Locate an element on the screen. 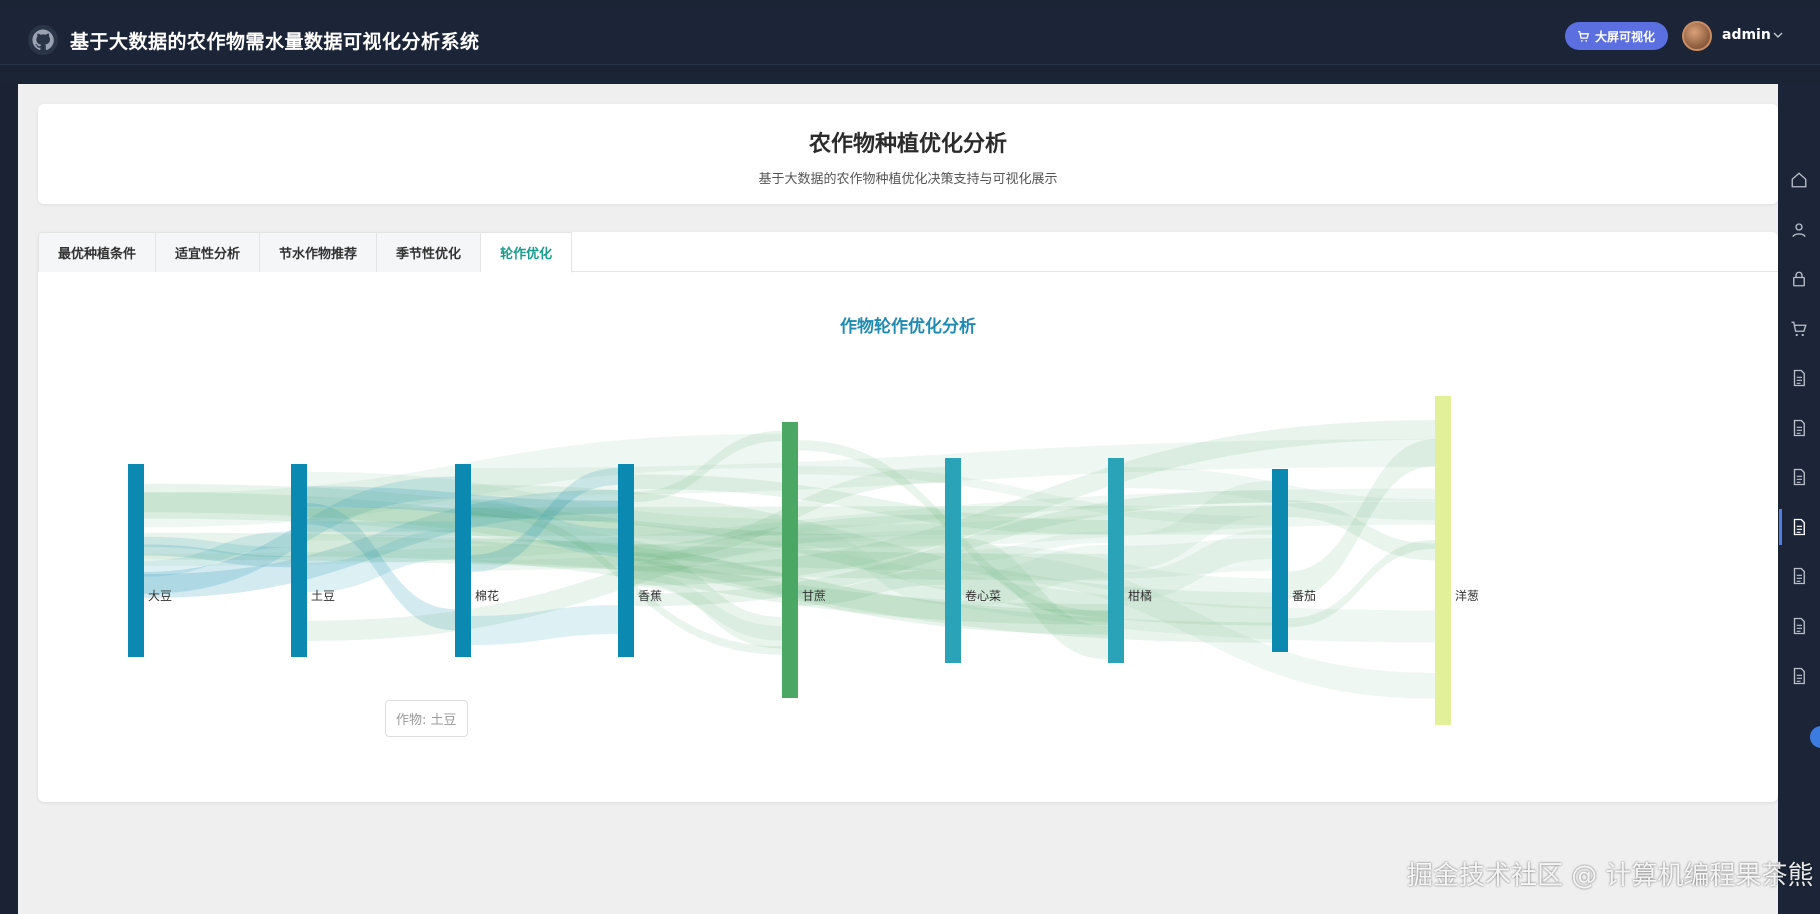 Image resolution: width=1820 pixels, height=914 pixels. sankey-node-label: 棉花 is located at coordinates (487, 595).